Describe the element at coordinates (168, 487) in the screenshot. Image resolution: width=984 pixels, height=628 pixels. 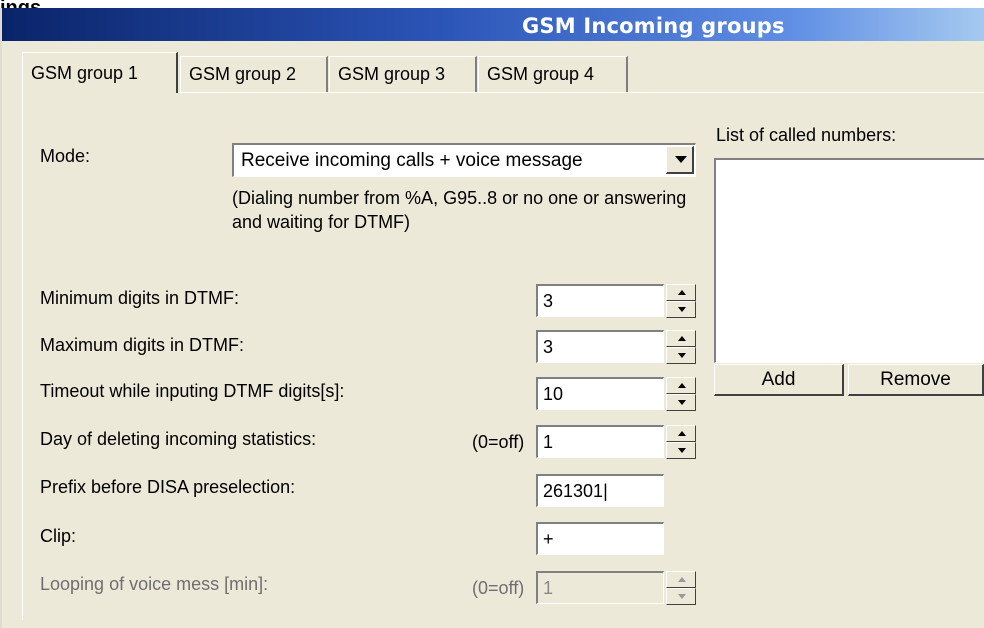
I see `prefix-label: Prefix before DISA preselection:` at that location.